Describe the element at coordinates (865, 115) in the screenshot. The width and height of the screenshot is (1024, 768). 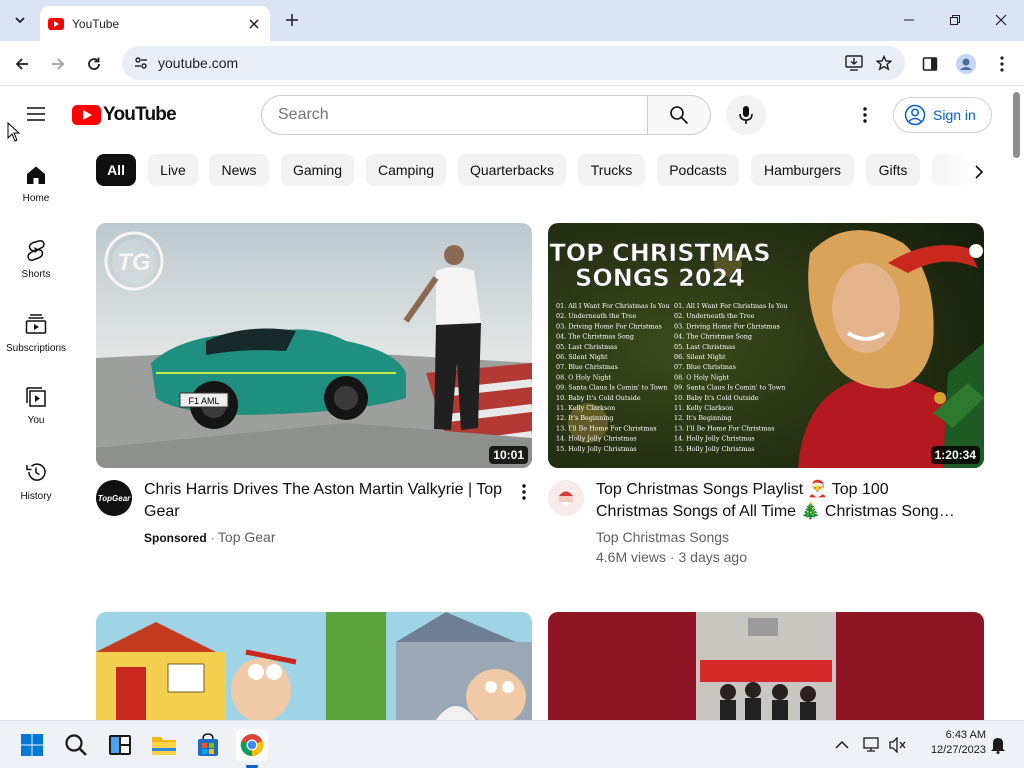
I see `settings-menu-button` at that location.